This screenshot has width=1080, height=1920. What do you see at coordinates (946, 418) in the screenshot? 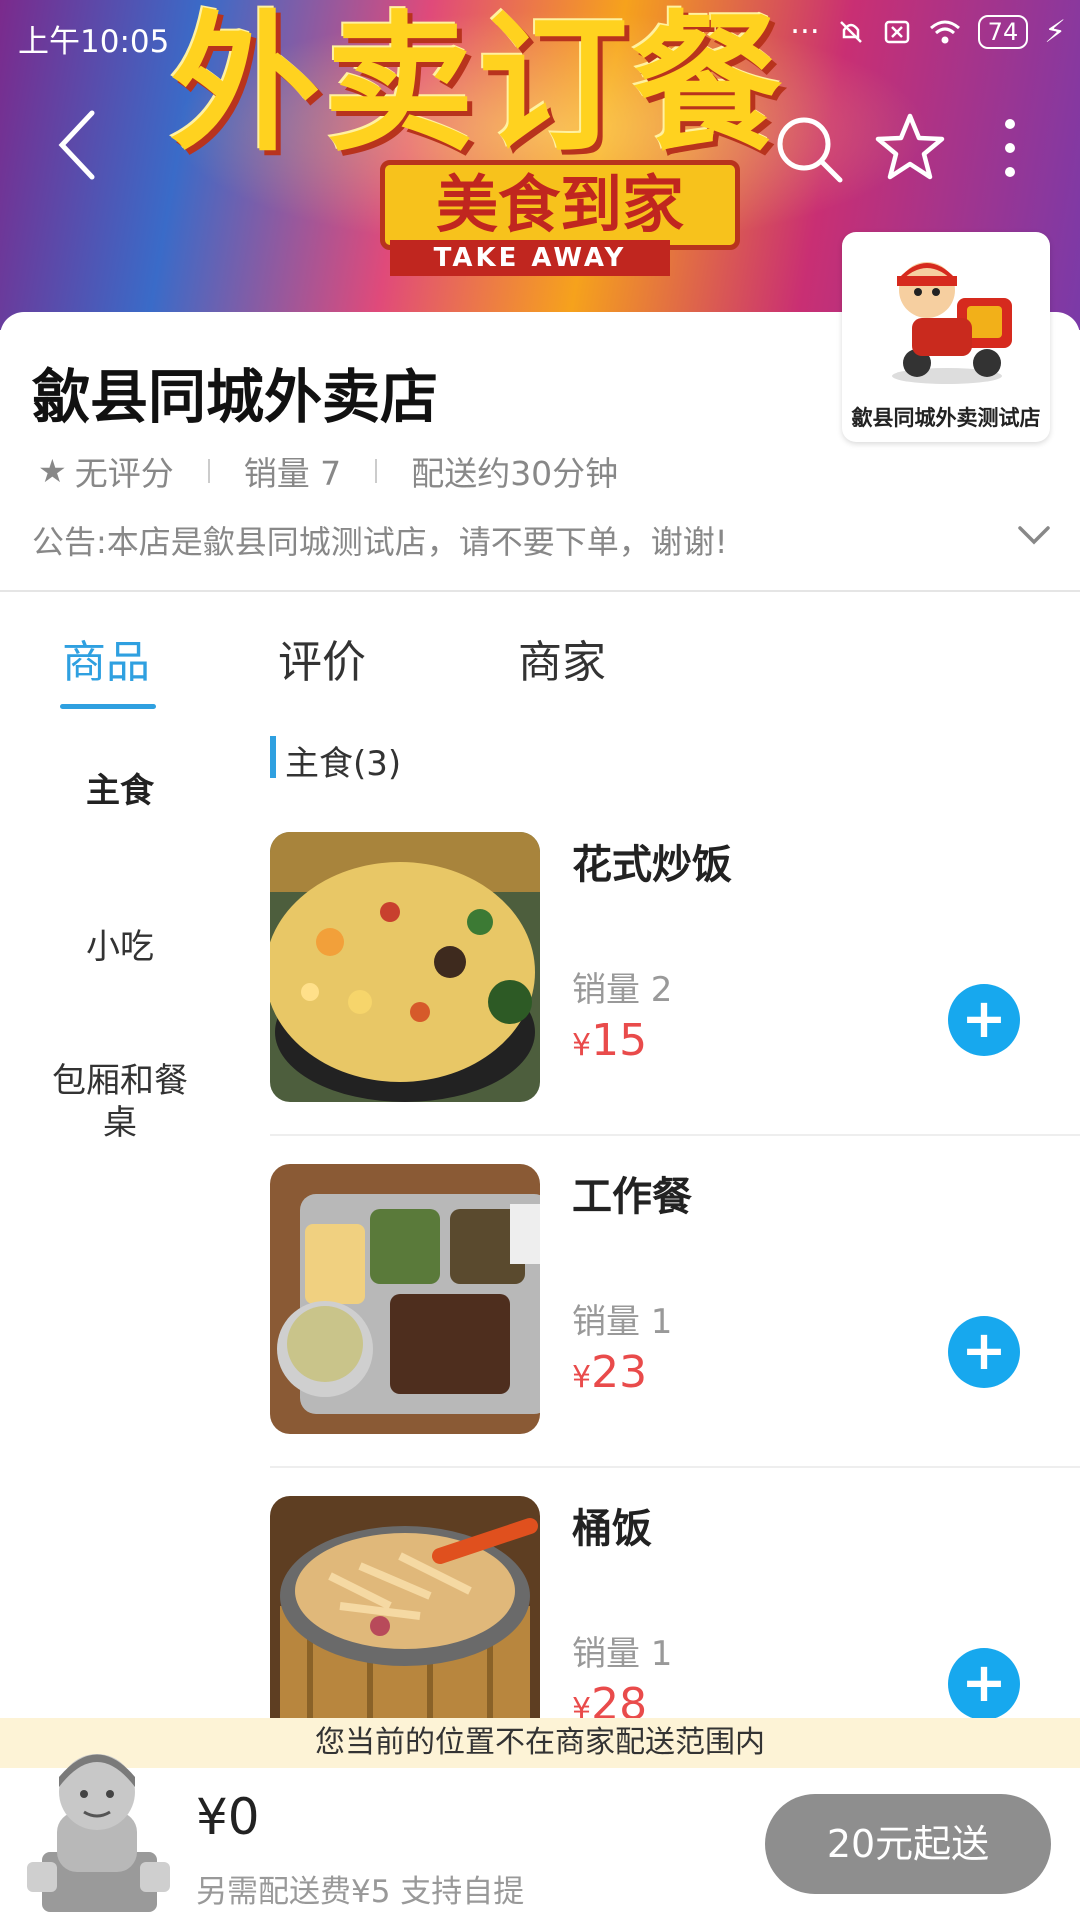
I see `logo-caption: 歙县同城外卖测试店` at bounding box center [946, 418].